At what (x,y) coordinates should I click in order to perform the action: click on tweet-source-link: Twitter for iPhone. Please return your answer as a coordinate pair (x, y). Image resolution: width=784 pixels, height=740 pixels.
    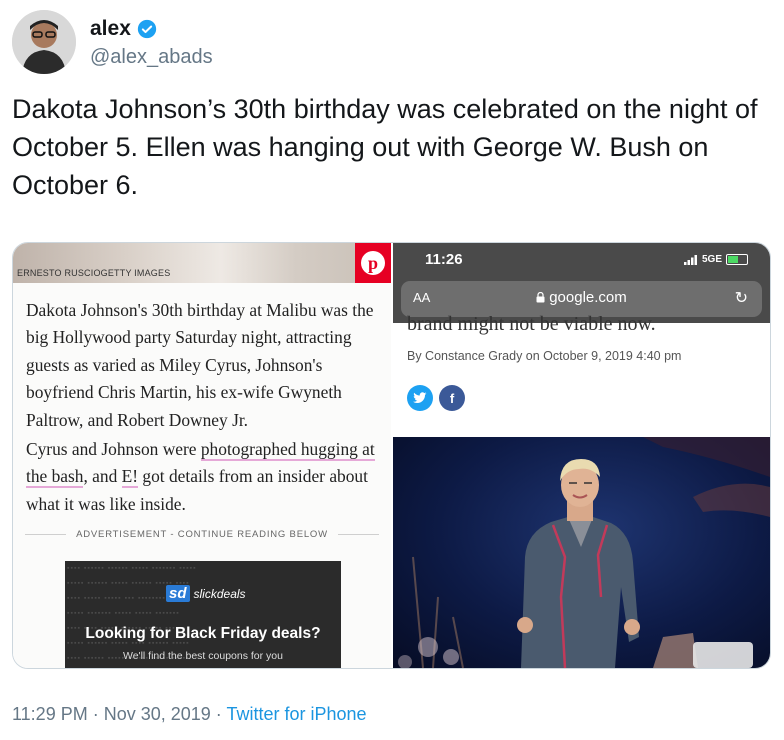
    Looking at the image, I should click on (296, 714).